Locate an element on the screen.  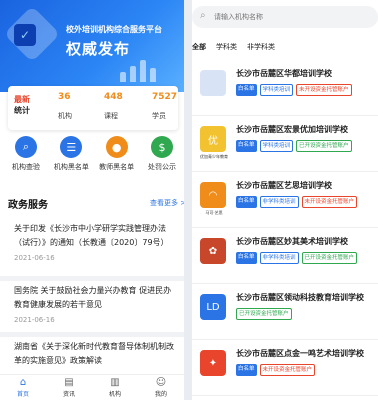
org-name: 长沙市岳麓区领动科技教育培训学校 is located at coordinates (300, 297).